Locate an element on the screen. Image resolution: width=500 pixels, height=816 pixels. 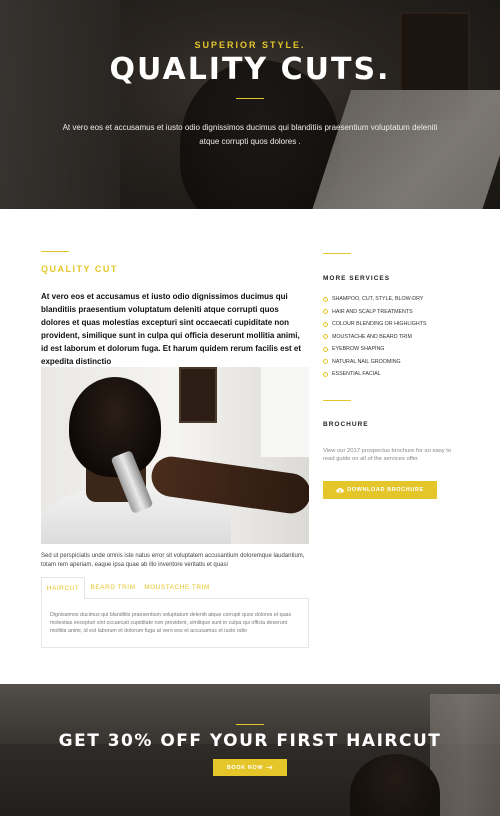
promo-divider is located at coordinates (250, 724).